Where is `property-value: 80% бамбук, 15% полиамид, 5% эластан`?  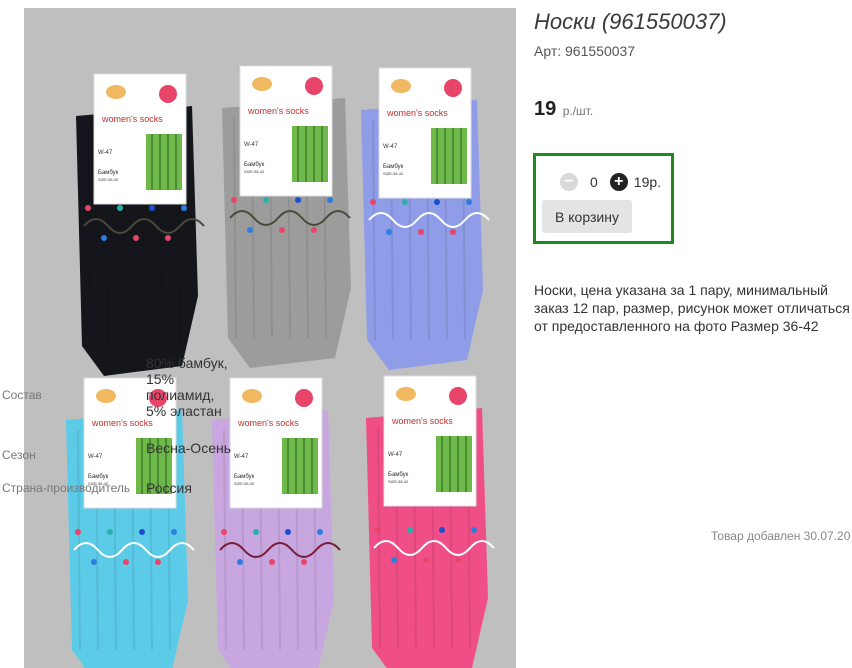 property-value: 80% бамбук, 15% полиамид, 5% эластан is located at coordinates (187, 387).